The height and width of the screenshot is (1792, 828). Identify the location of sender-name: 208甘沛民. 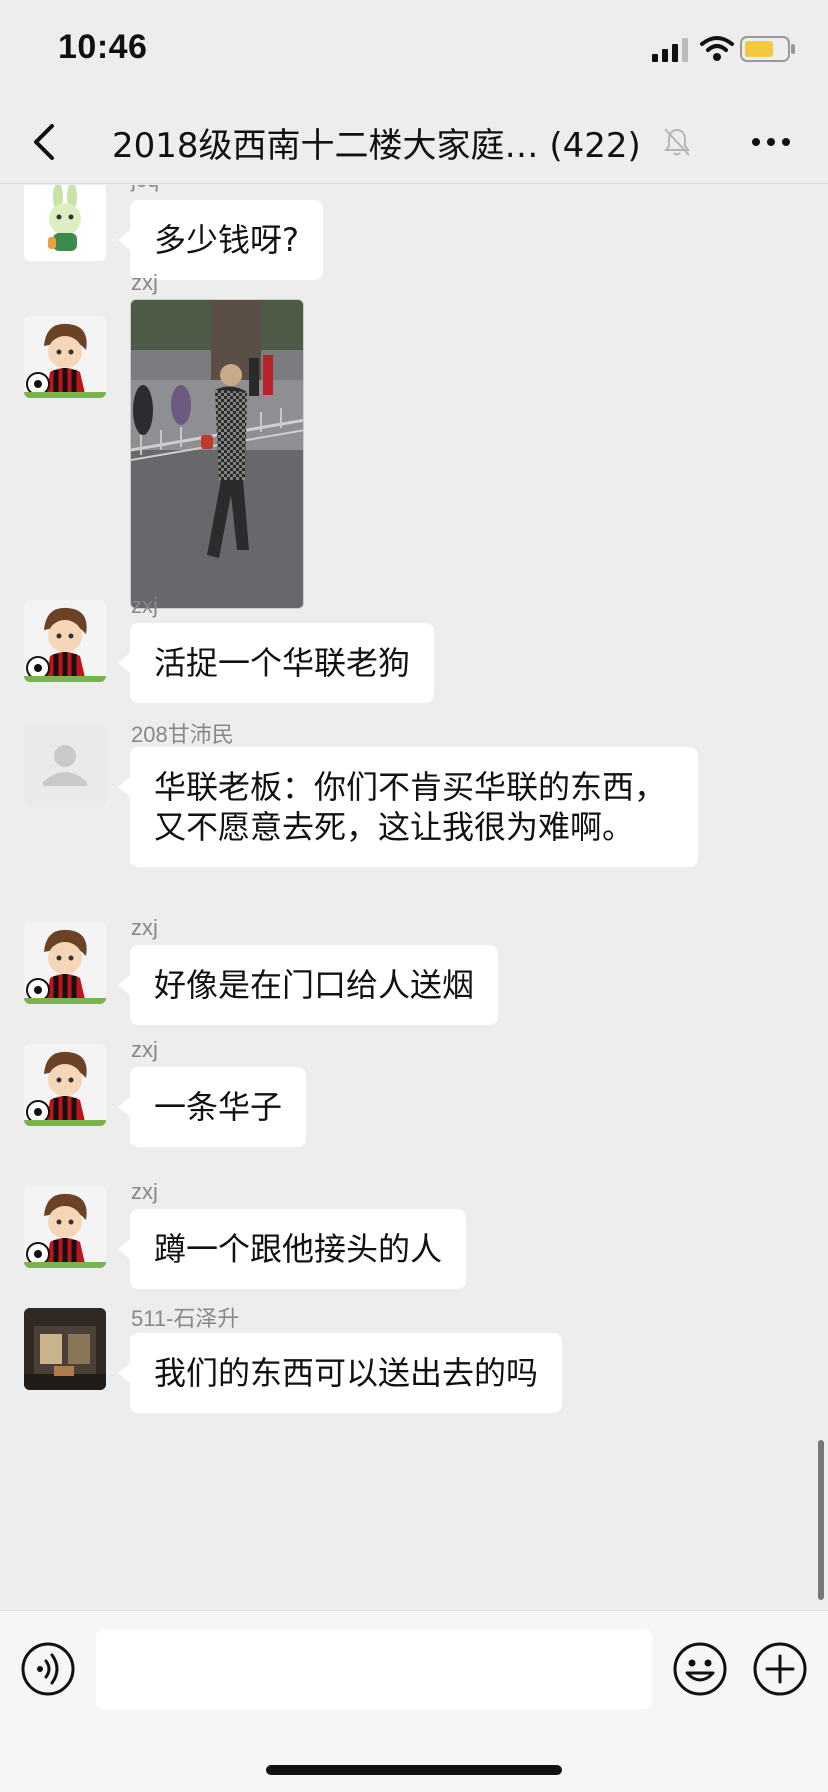
(182, 734).